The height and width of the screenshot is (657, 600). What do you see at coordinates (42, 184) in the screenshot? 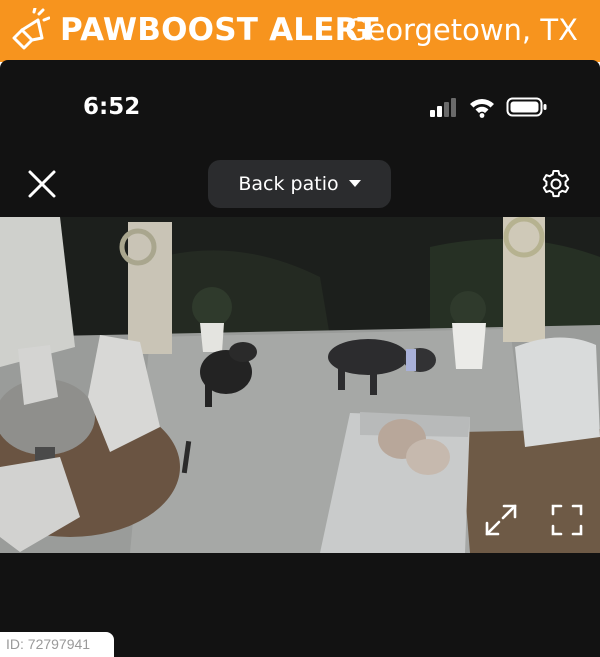
I see `close-icon` at bounding box center [42, 184].